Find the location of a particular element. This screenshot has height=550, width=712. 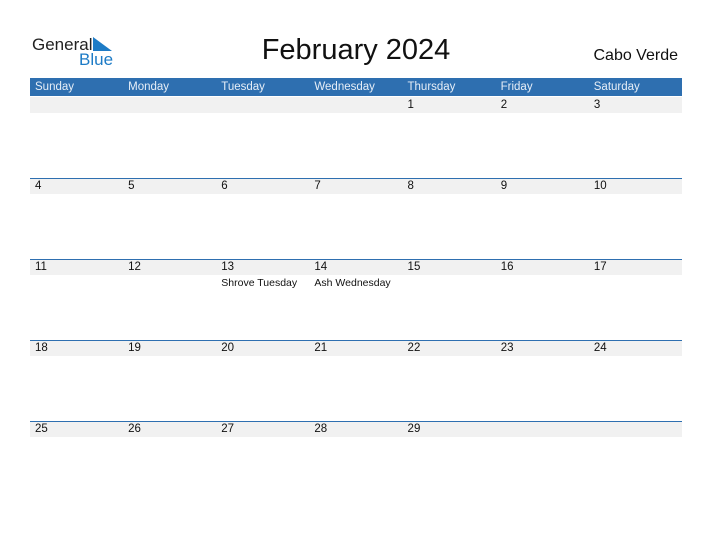

day-number: 3 is located at coordinates (597, 105).